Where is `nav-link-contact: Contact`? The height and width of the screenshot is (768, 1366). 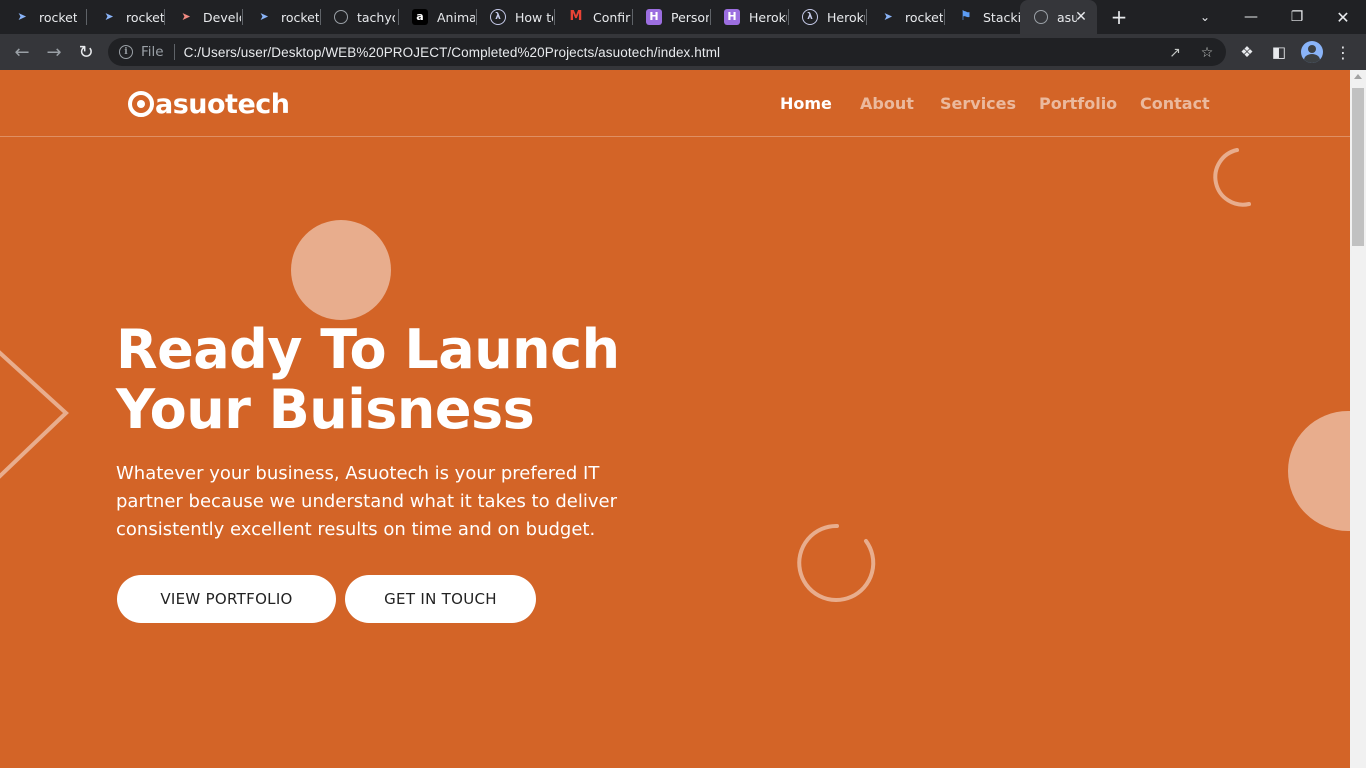 nav-link-contact: Contact is located at coordinates (1175, 104).